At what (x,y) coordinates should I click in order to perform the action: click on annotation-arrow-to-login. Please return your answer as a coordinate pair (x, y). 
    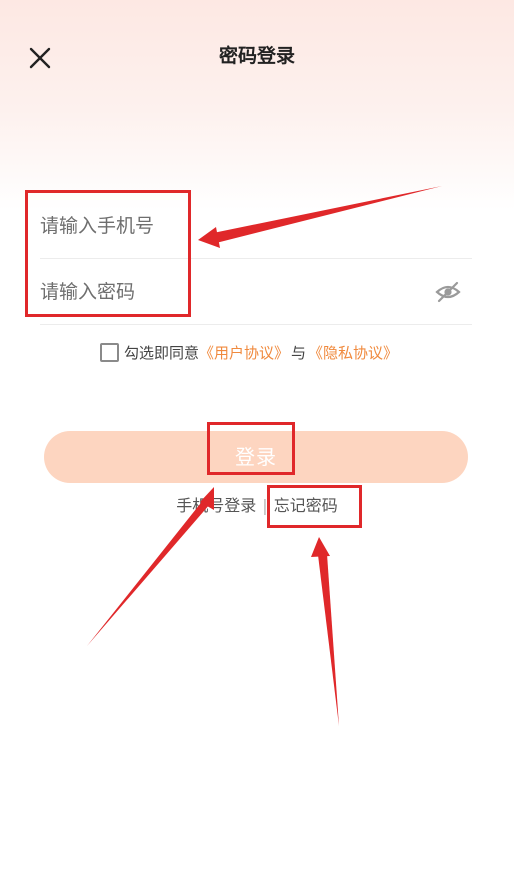
    Looking at the image, I should click on (148, 572).